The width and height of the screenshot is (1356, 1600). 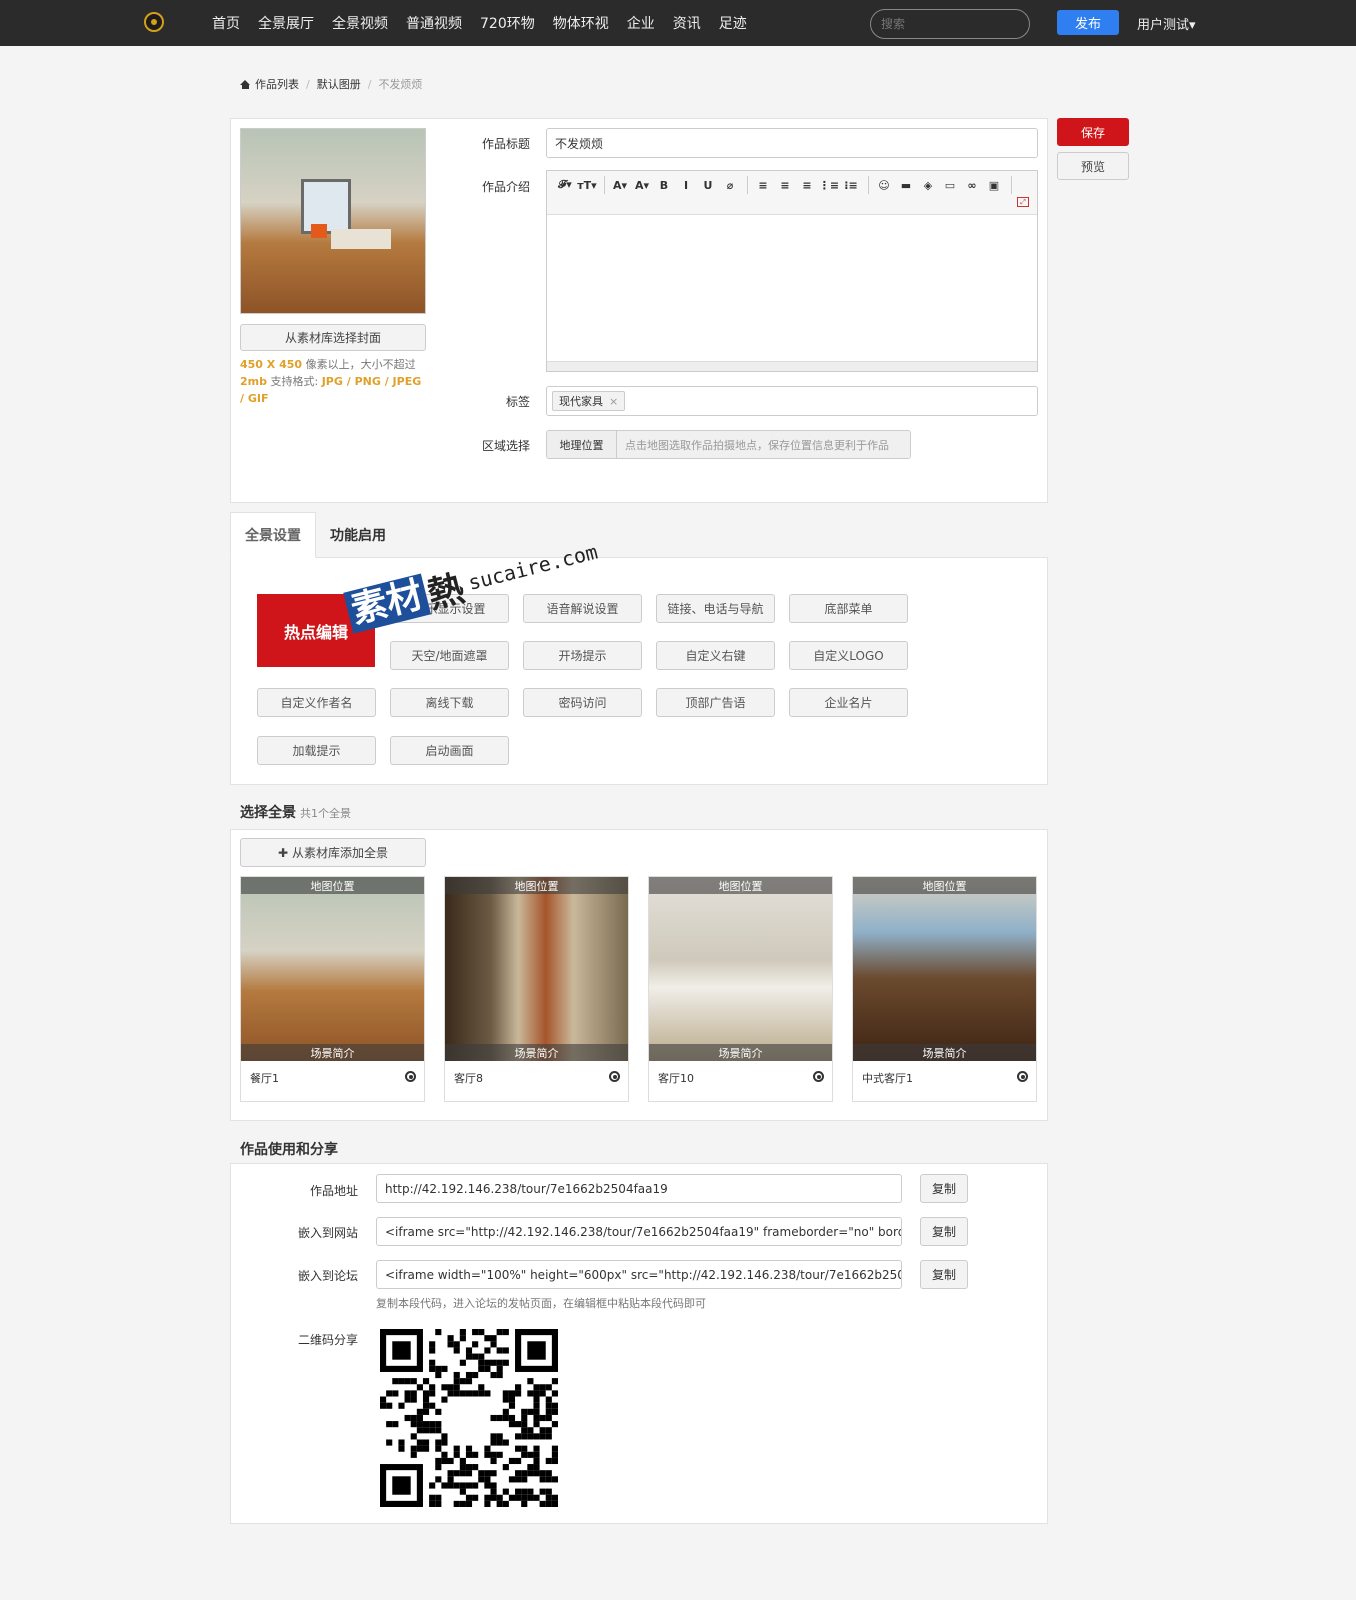 I want to click on nav-item-panorama-hall: 全景展厅, so click(x=286, y=23).